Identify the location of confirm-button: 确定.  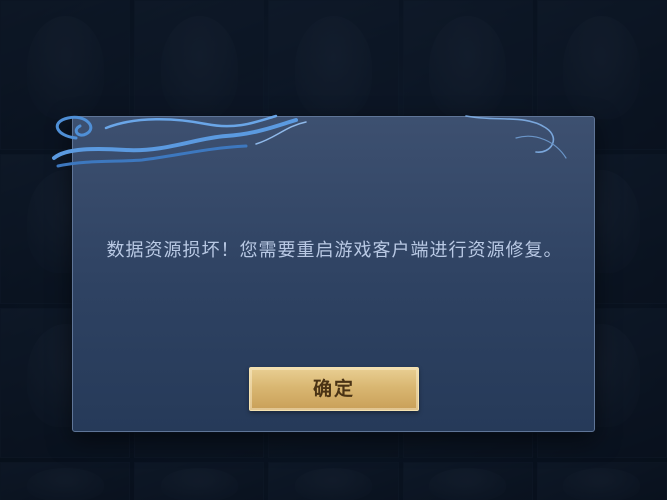
(334, 389).